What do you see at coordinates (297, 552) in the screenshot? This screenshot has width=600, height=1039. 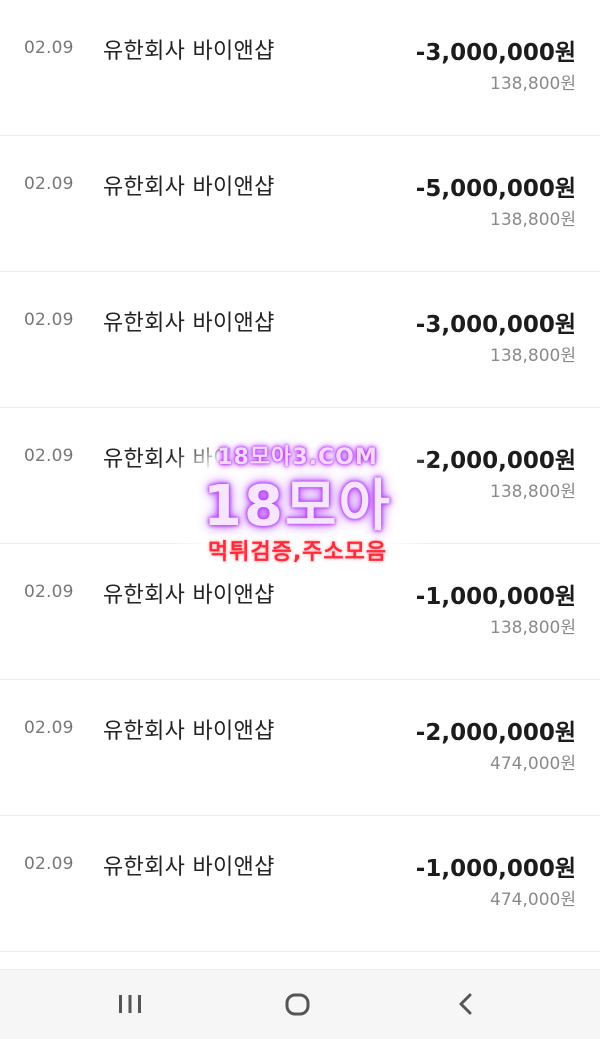 I see `watermark-subtitle: 먹튀검증,주소모음` at bounding box center [297, 552].